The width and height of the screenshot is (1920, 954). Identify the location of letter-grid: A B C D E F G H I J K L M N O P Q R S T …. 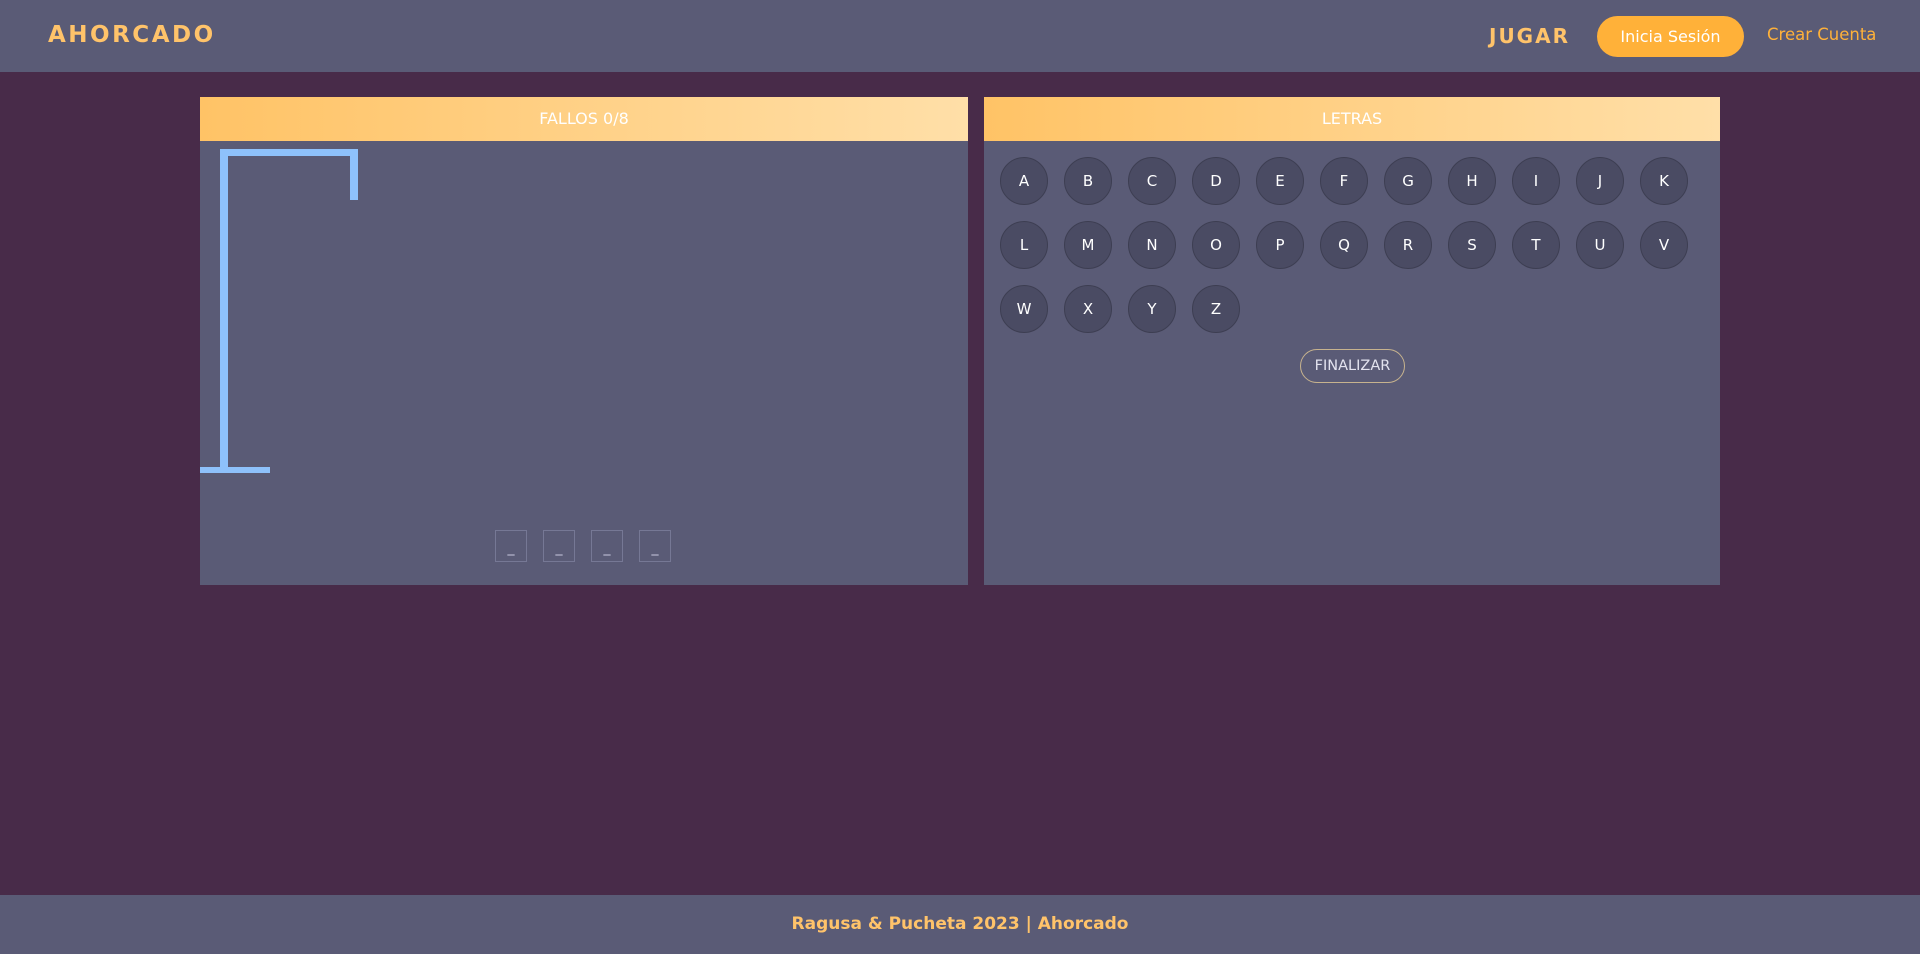
(1360, 257).